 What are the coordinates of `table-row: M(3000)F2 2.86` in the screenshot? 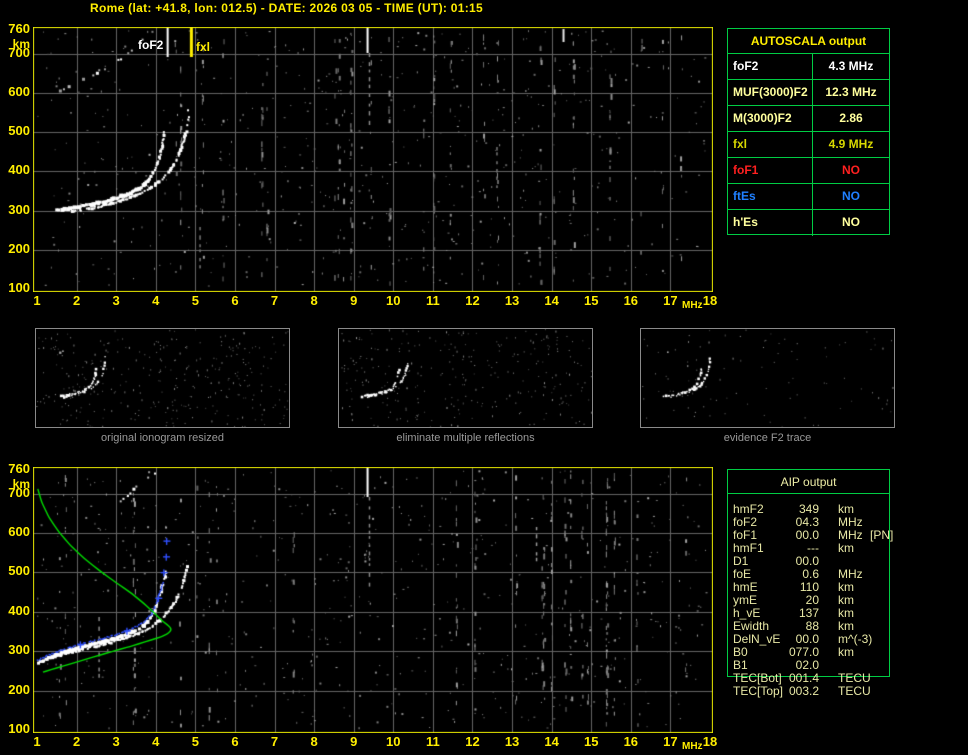 It's located at (808, 119).